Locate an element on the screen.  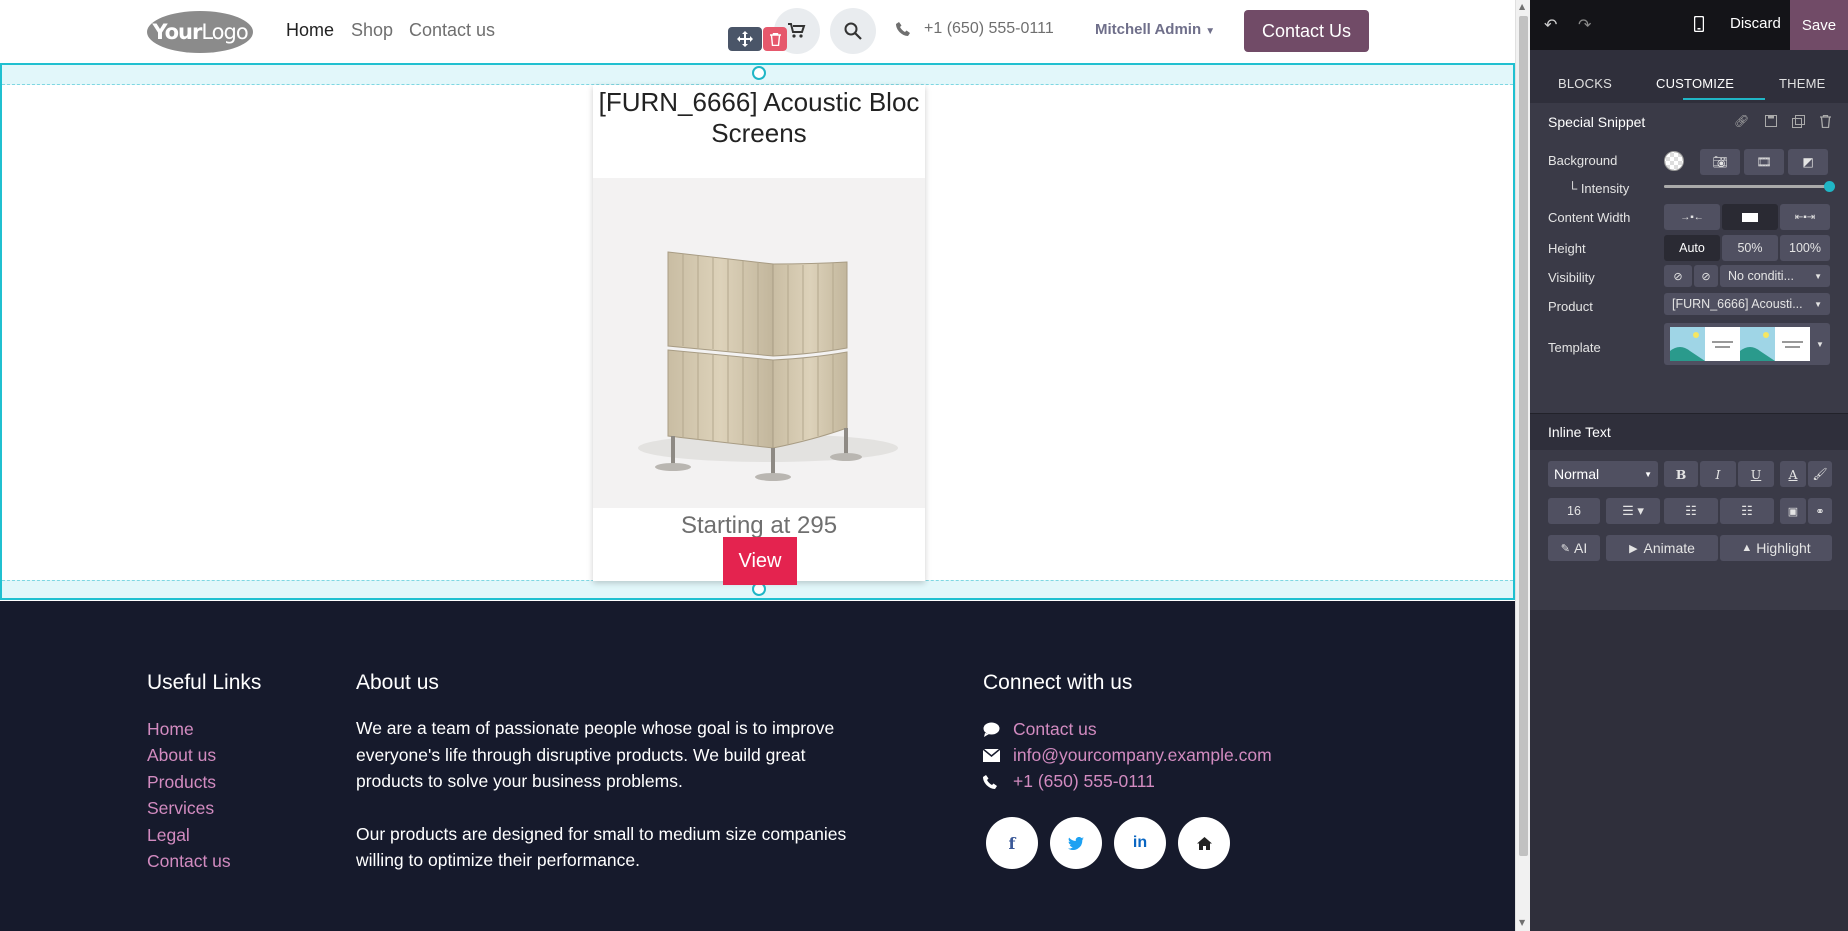
font-size-input: 16 is located at coordinates (1574, 511).